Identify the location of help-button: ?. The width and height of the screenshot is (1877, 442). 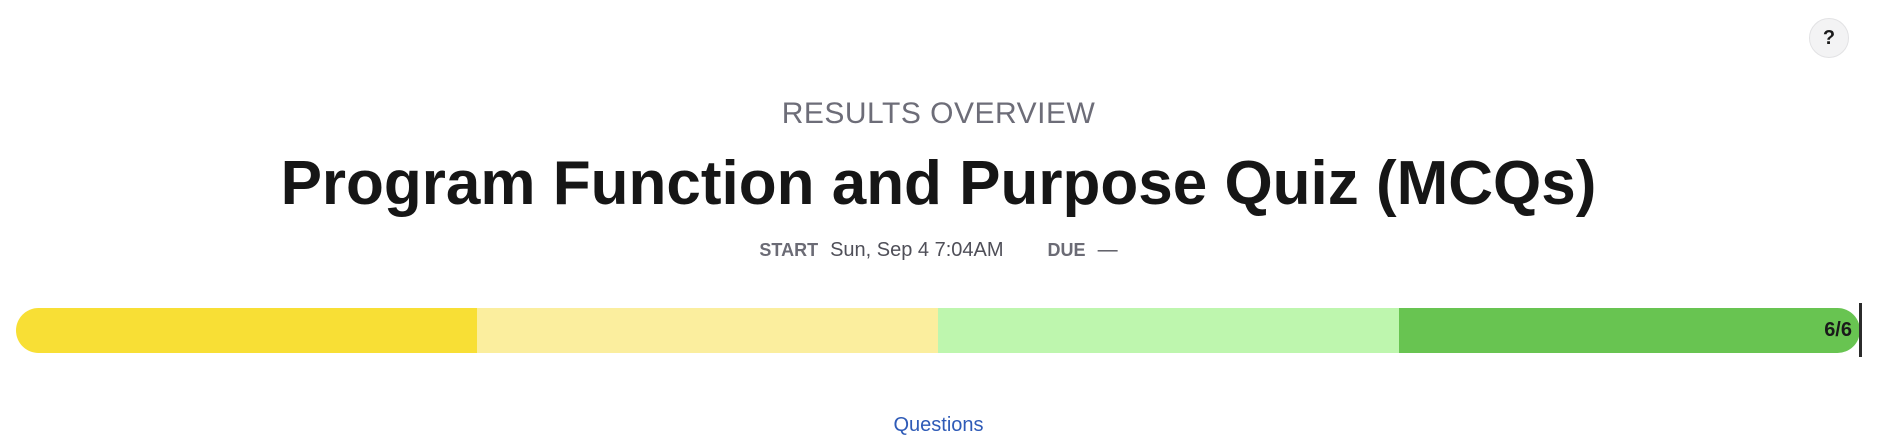
(1829, 38).